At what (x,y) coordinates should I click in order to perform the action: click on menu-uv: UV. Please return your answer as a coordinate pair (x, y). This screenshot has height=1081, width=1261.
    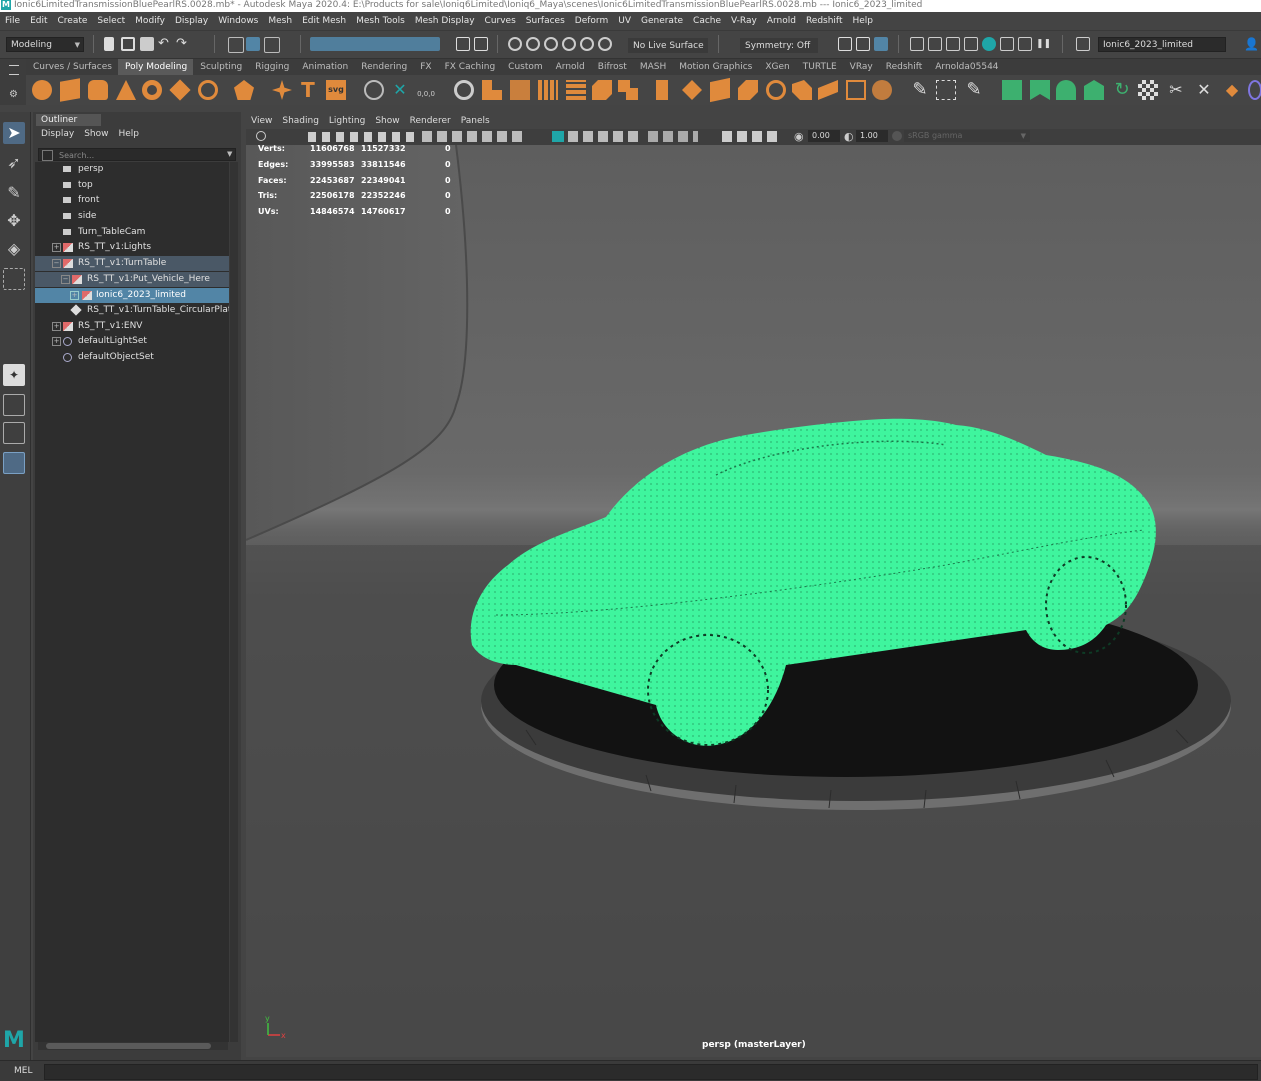
    Looking at the image, I should click on (624, 21).